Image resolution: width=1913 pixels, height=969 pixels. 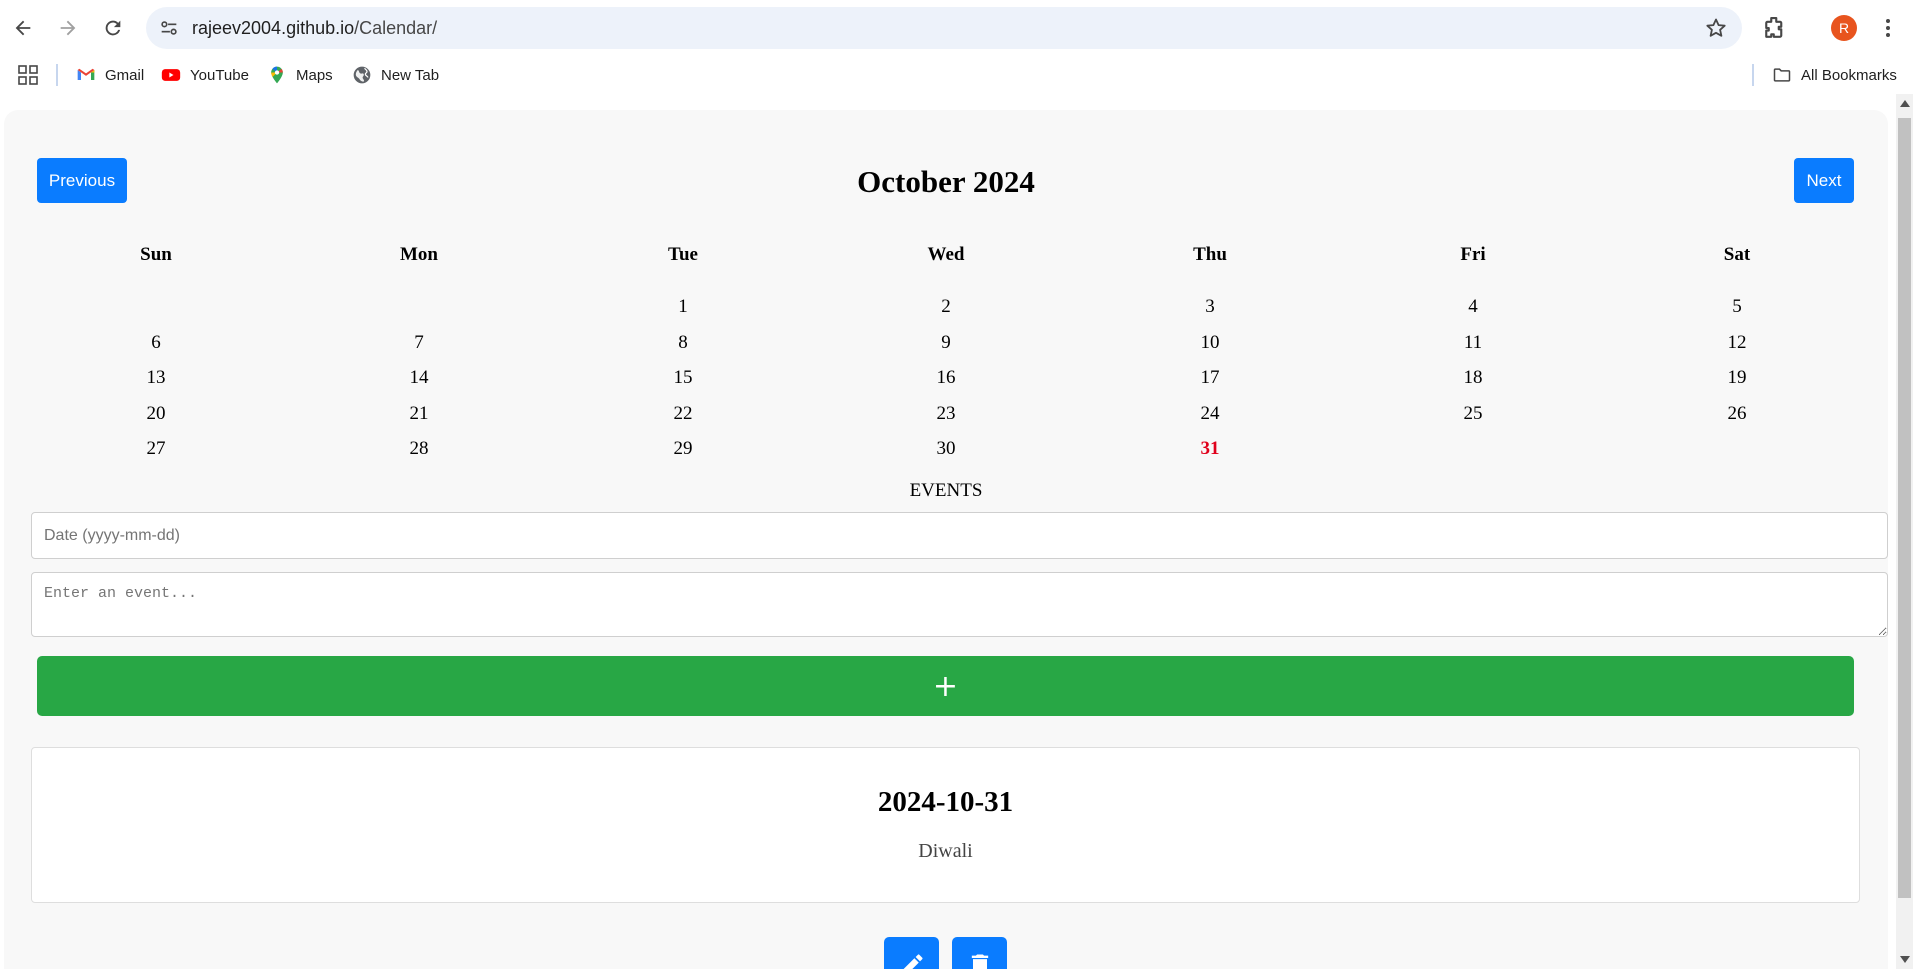 What do you see at coordinates (1473, 307) in the screenshot?
I see `calendar-day: 4` at bounding box center [1473, 307].